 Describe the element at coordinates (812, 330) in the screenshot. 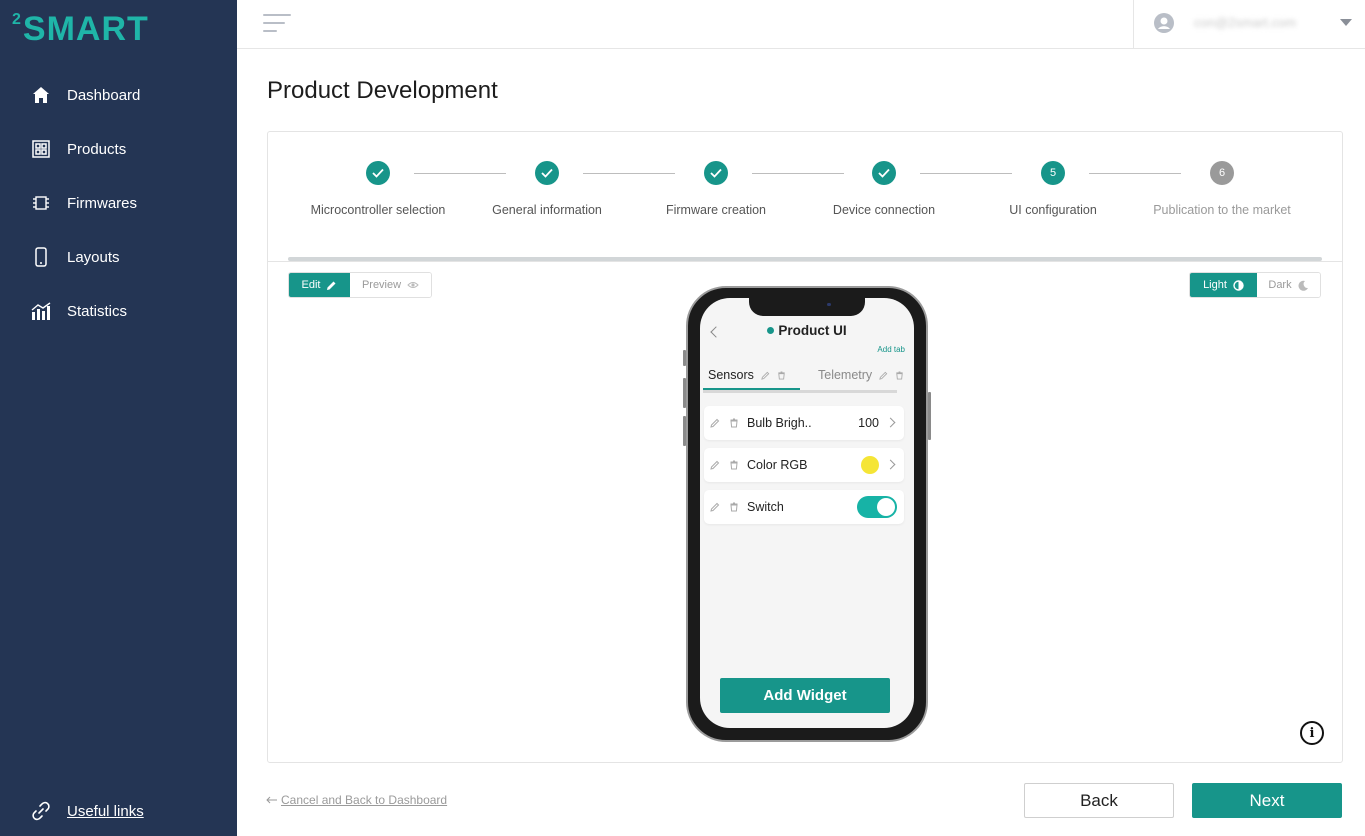

I see `phone-title-text: Product UI` at that location.